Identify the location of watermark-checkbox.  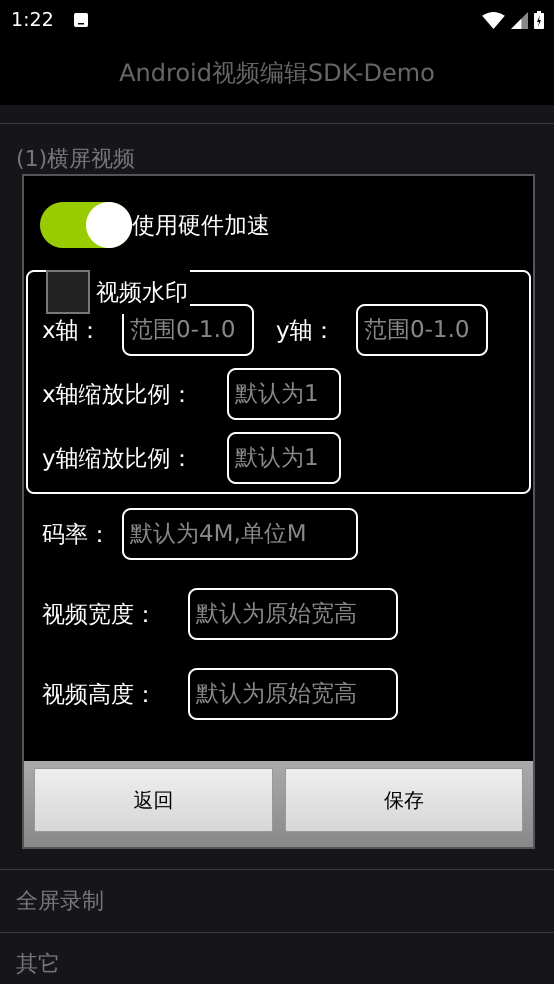
(68, 292).